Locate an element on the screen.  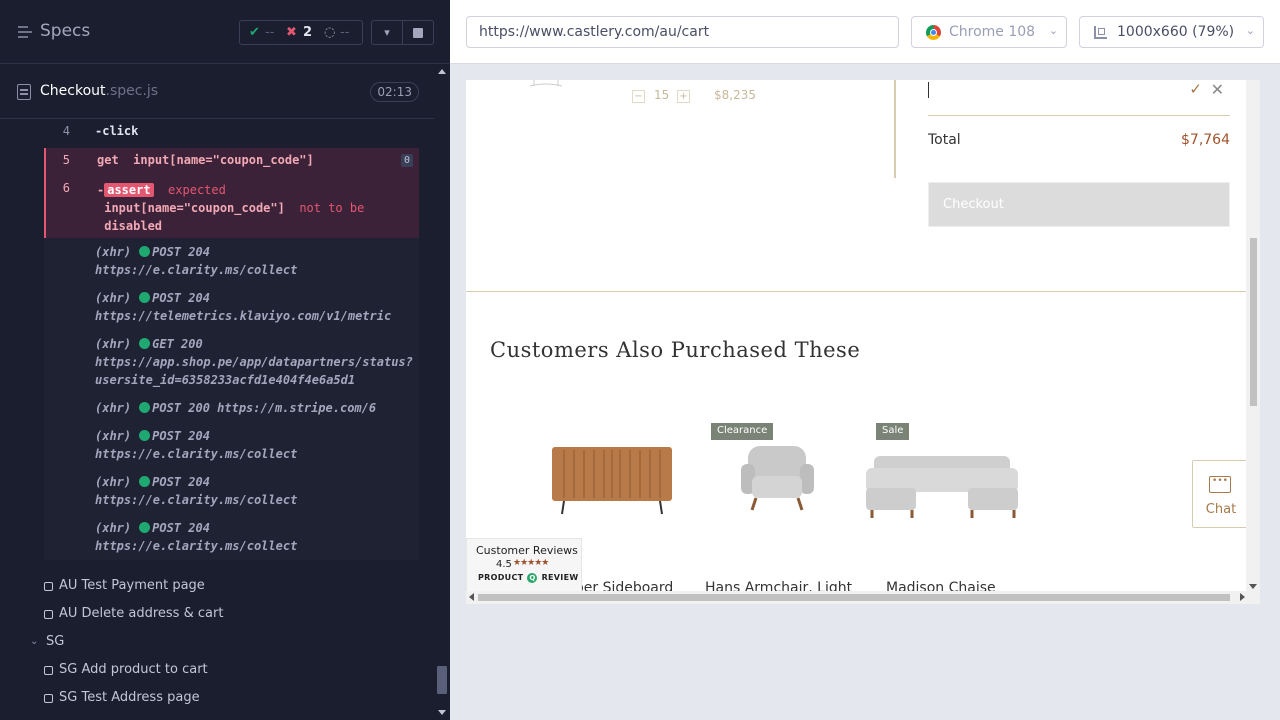
divider is located at coordinates (863, 291).